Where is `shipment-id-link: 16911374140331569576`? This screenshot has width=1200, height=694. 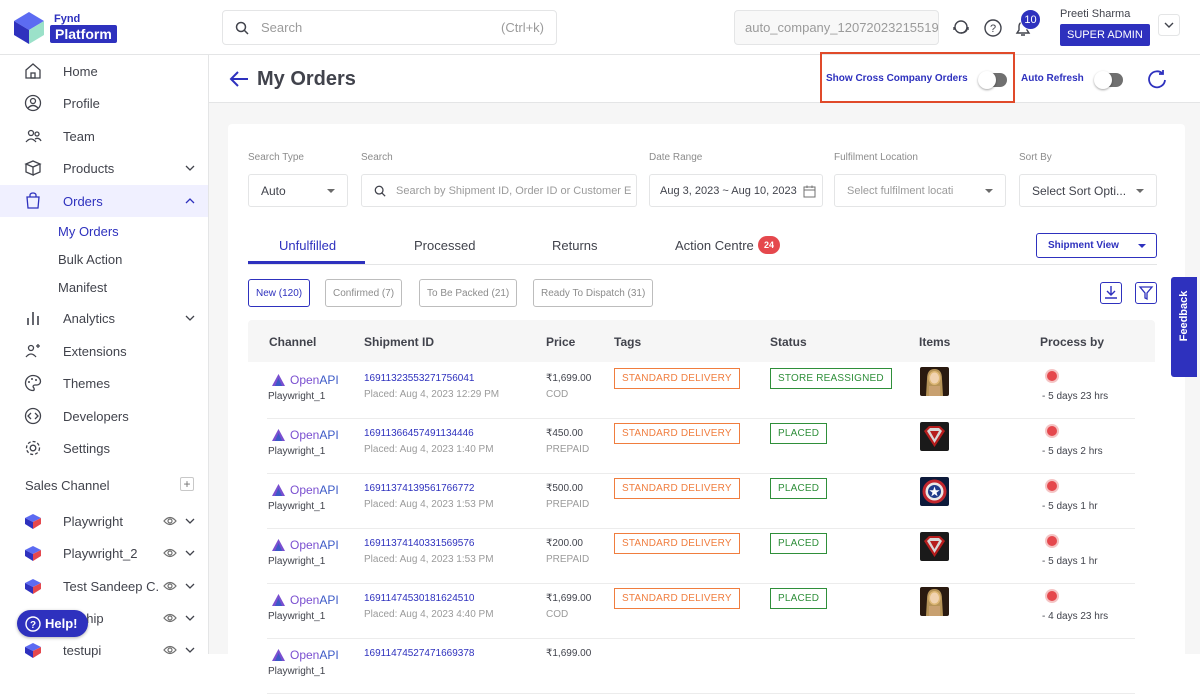
shipment-id-link: 16911374140331569576 is located at coordinates (419, 543).